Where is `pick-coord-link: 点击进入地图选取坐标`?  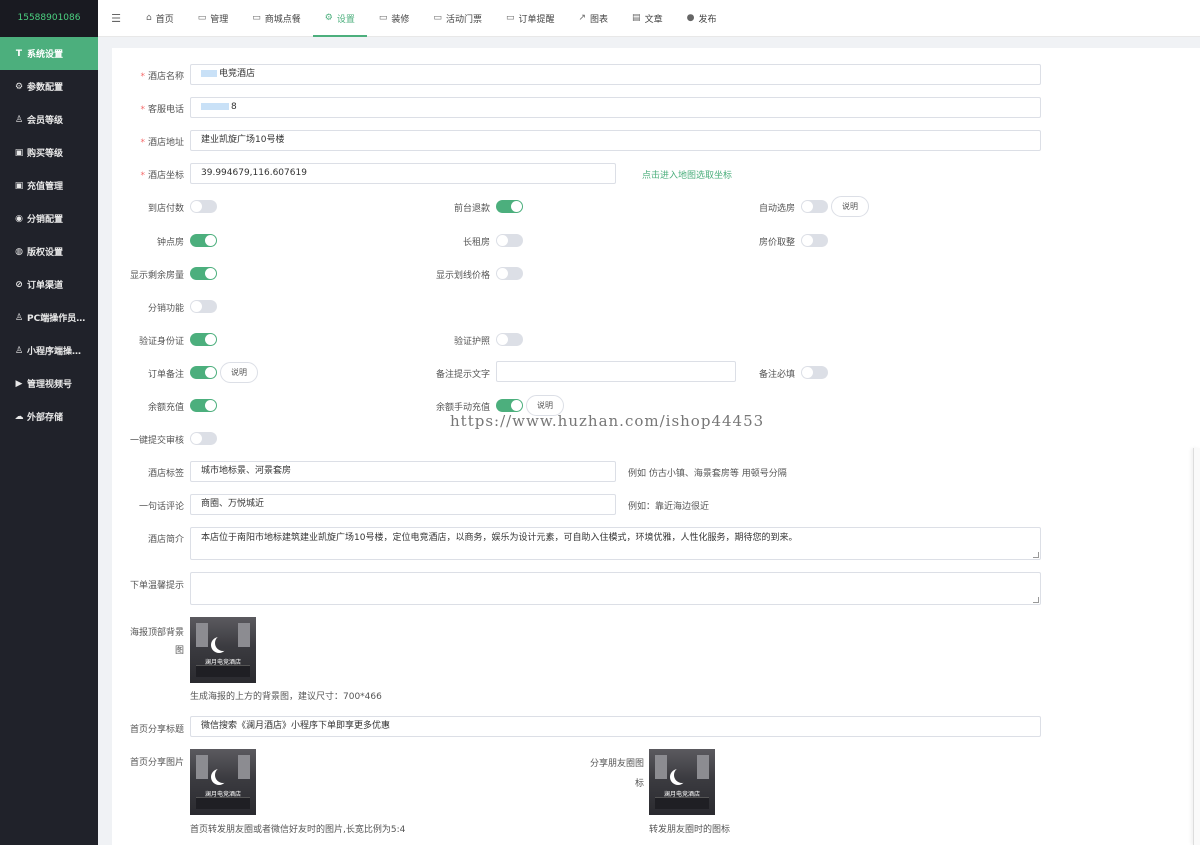 pick-coord-link: 点击进入地图选取坐标 is located at coordinates (687, 174).